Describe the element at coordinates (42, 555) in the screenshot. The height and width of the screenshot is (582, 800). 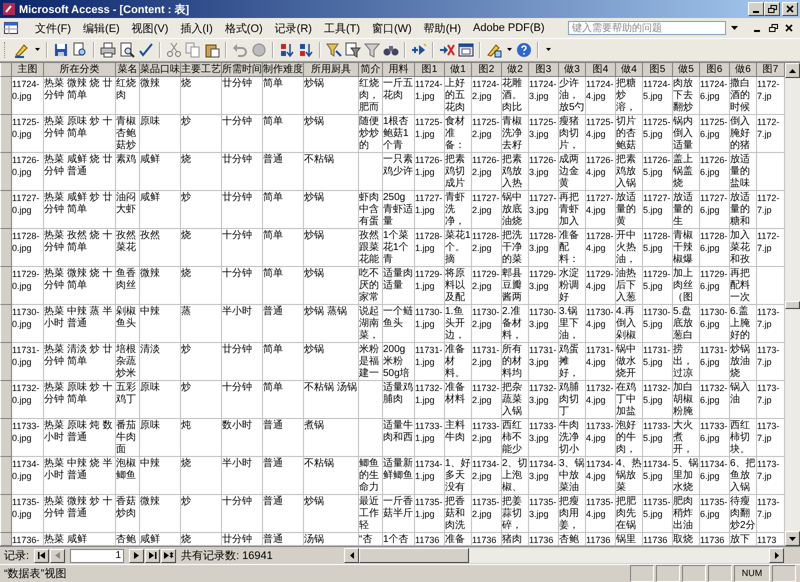
I see `first-record-icon` at that location.